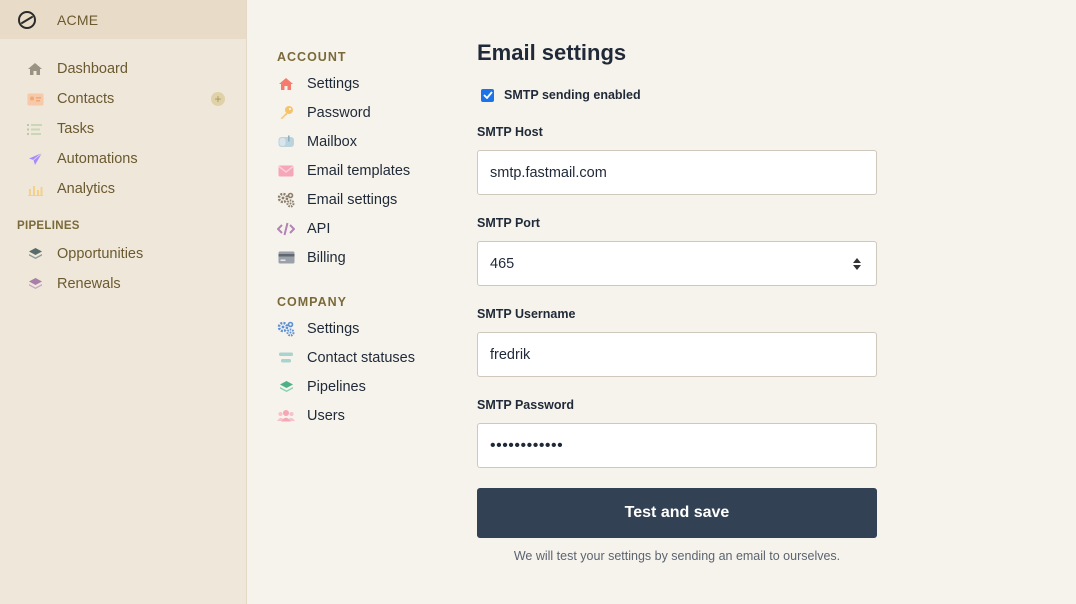 The image size is (1076, 604). What do you see at coordinates (123, 189) in the screenshot?
I see `sidebar-item-analytics: Analytics` at bounding box center [123, 189].